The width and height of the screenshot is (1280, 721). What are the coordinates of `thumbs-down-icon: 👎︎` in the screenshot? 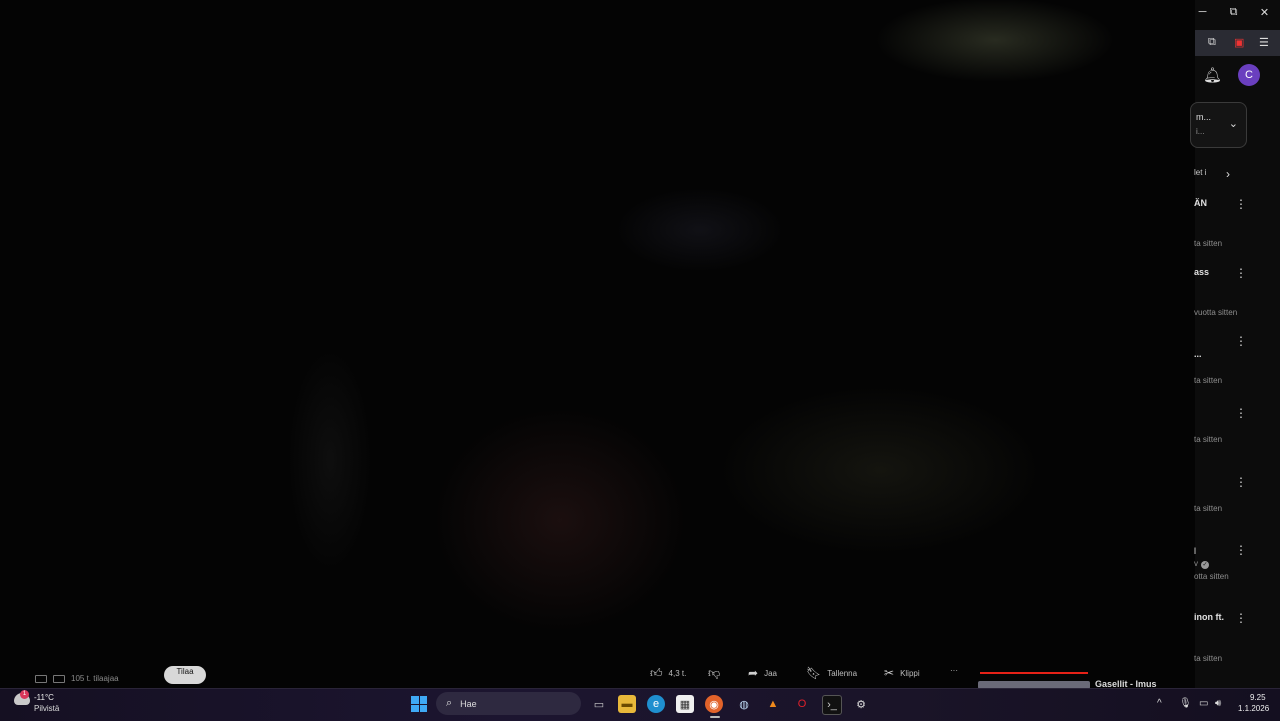 It's located at (714, 673).